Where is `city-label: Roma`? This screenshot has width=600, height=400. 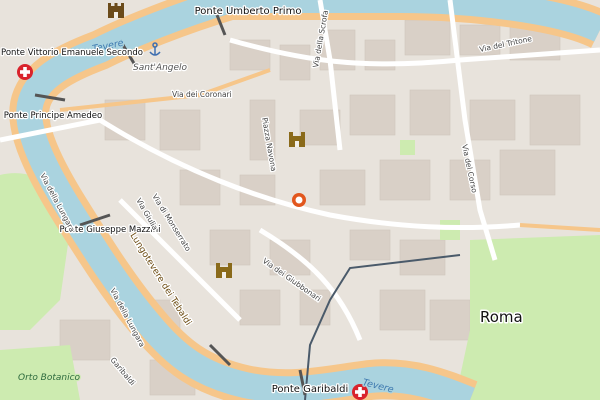
city-label: Roma is located at coordinates (501, 317).